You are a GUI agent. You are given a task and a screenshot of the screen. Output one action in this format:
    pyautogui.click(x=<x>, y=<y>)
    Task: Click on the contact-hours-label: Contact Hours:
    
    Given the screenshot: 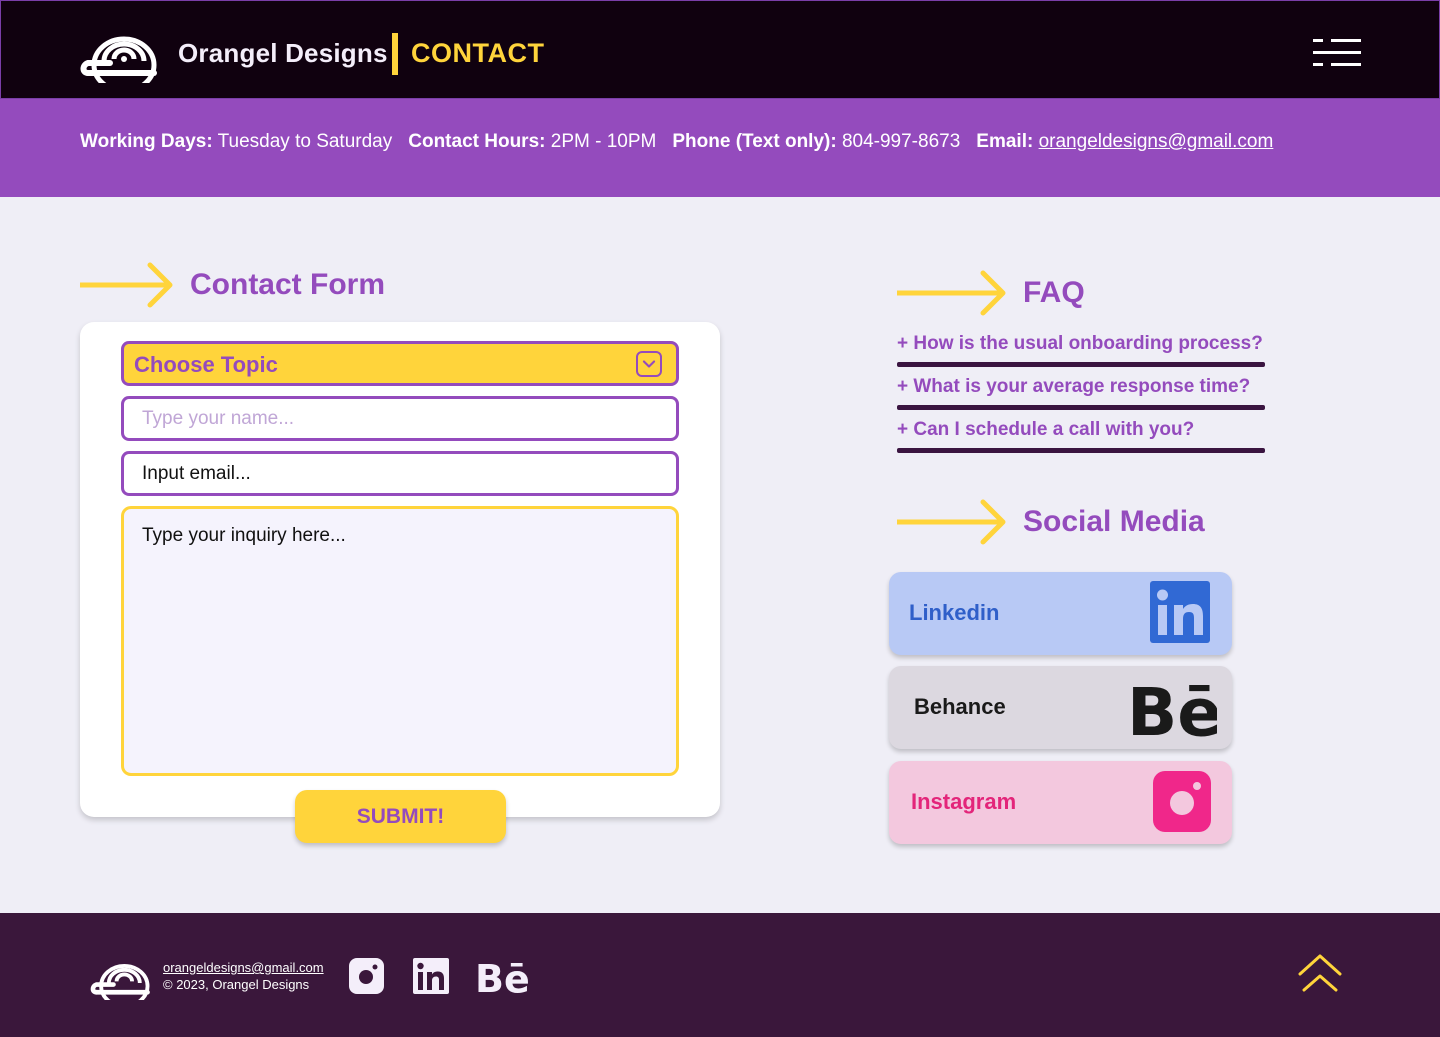 What is the action you would take?
    pyautogui.click(x=477, y=141)
    